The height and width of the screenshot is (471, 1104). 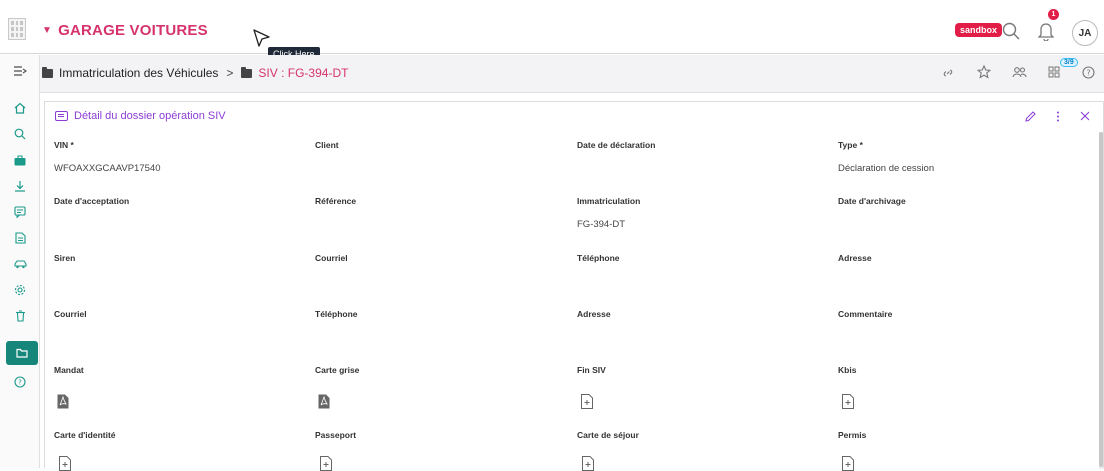 I want to click on sidebar-item-messages, so click(x=20, y=212).